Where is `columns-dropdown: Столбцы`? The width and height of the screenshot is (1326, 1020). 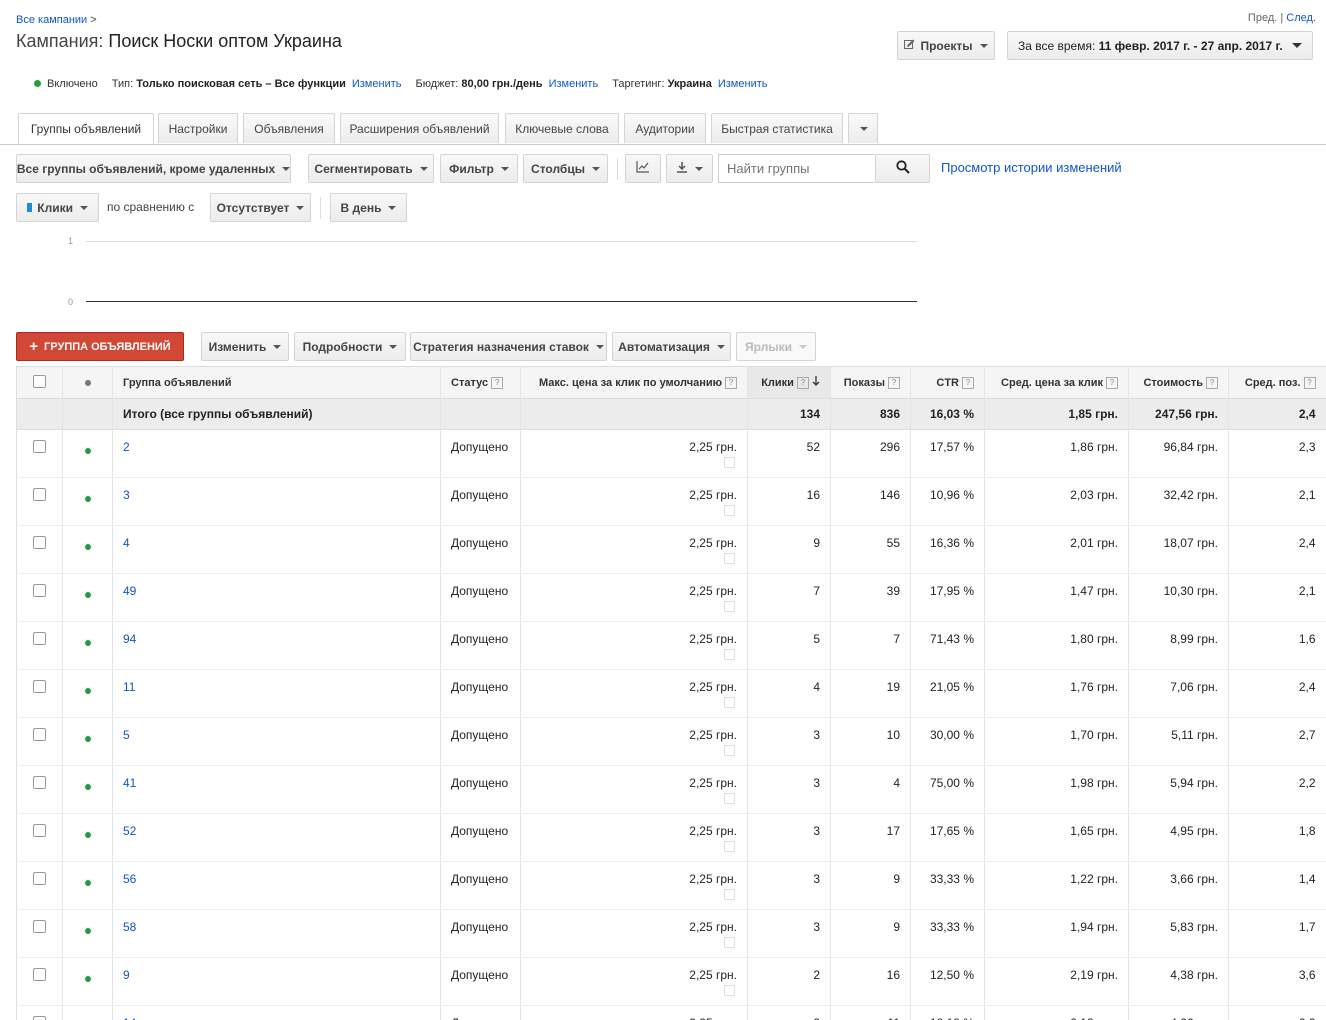
columns-dropdown: Столбцы is located at coordinates (565, 168).